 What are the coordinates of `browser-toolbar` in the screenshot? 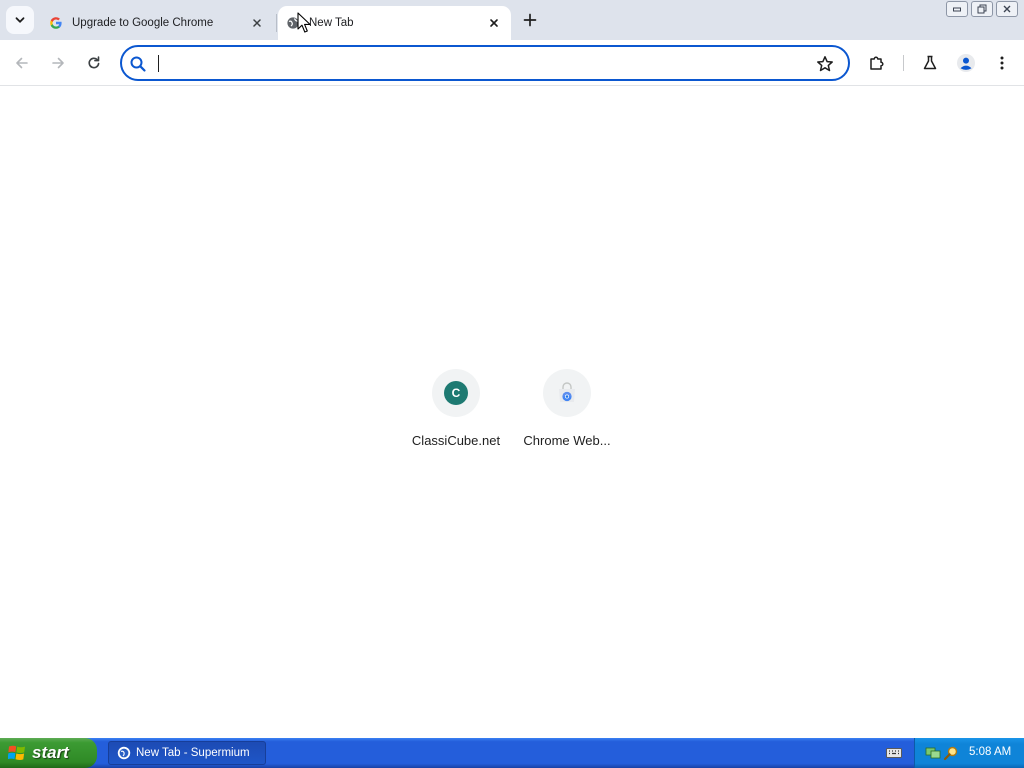 It's located at (512, 63).